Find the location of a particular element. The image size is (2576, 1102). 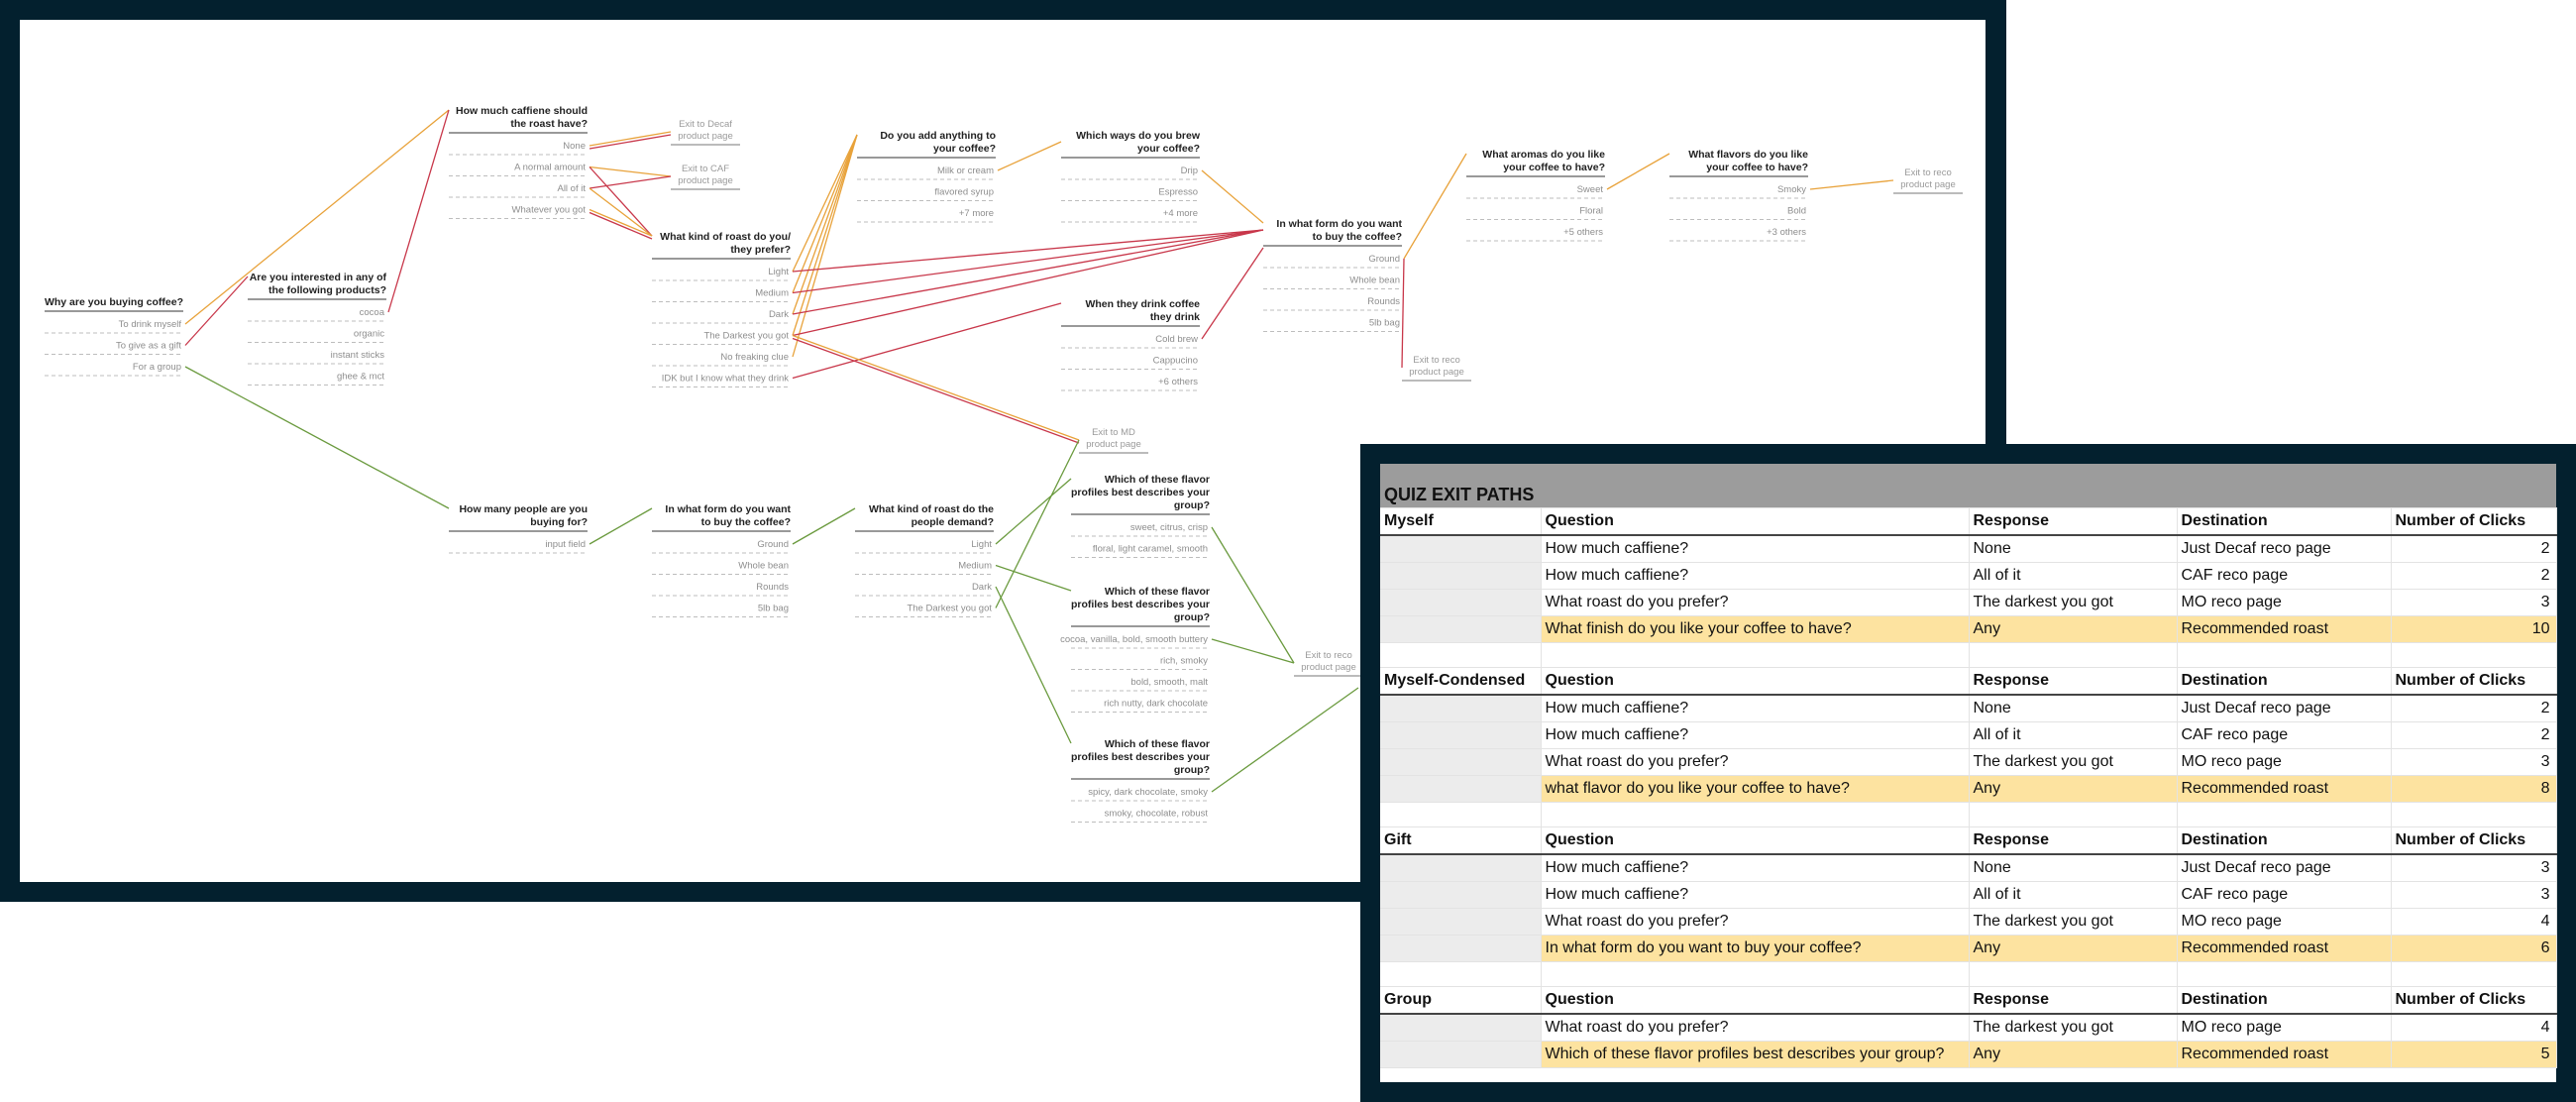

option-label: +3 others is located at coordinates (1787, 232).